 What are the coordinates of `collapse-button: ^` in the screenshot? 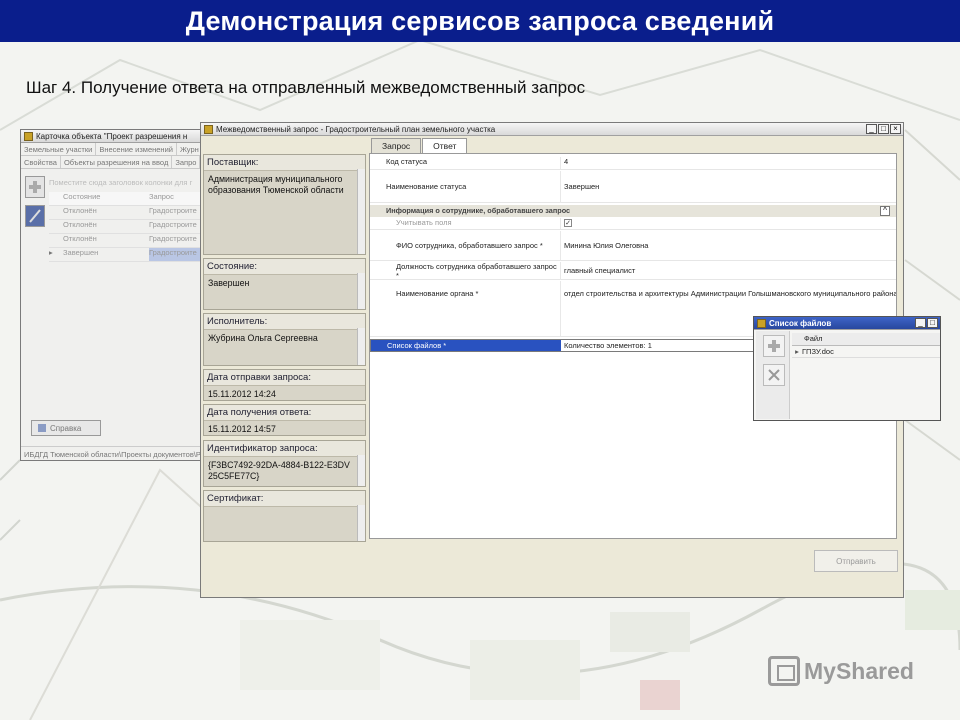 It's located at (885, 211).